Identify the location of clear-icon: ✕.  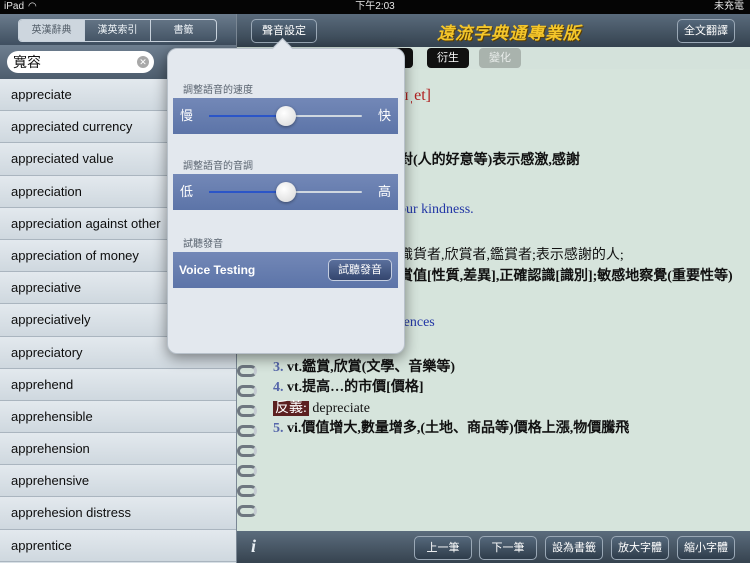
(143, 62).